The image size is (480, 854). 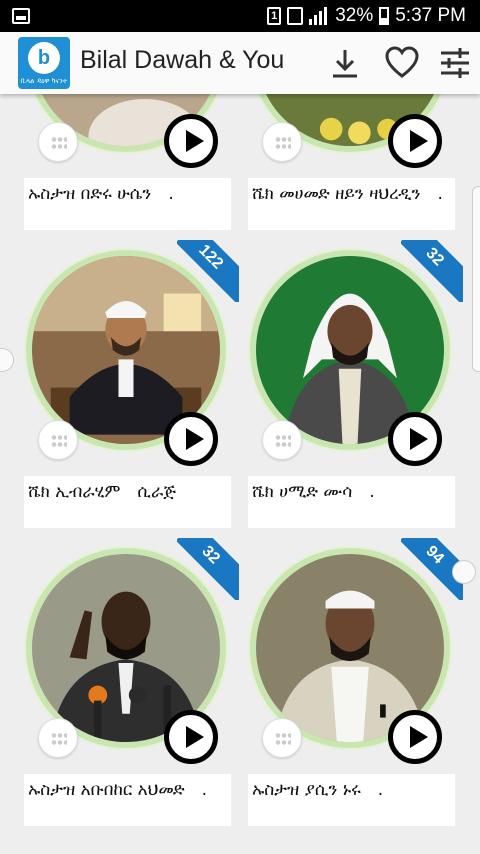 What do you see at coordinates (240, 16) in the screenshot?
I see `status-bar: 1 32% 5:37 PM` at bounding box center [240, 16].